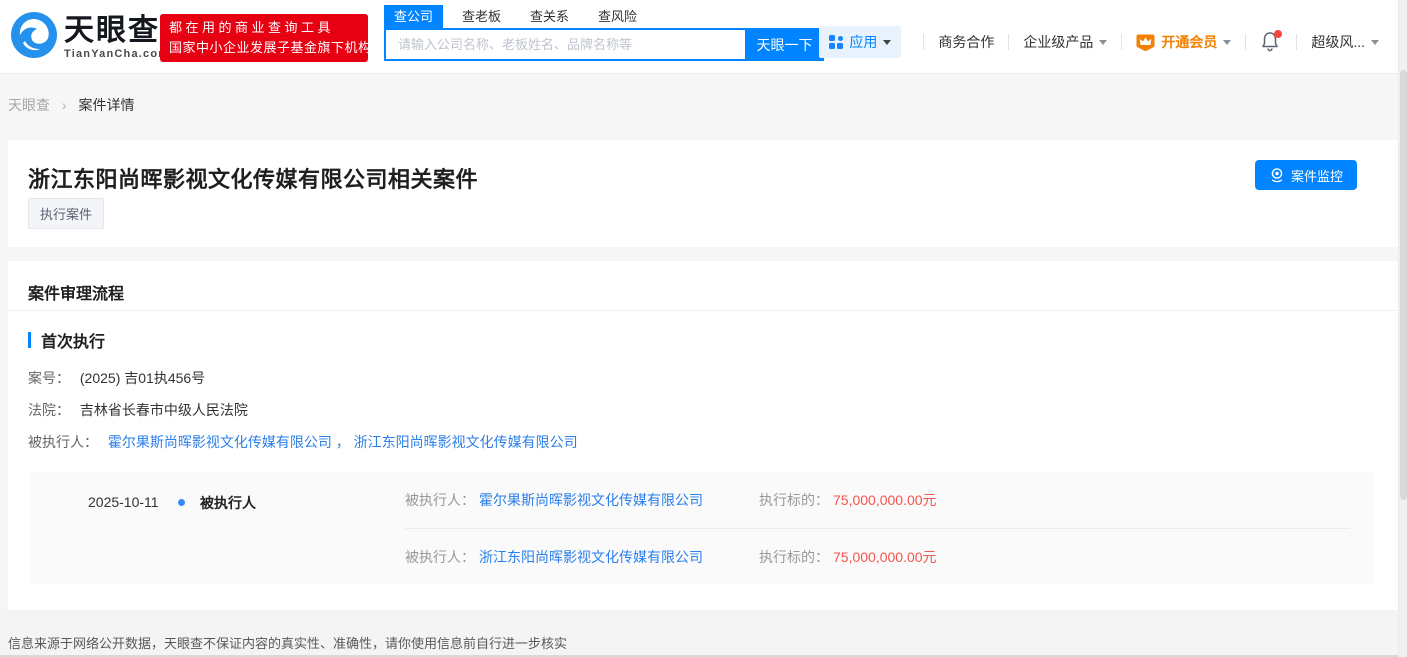 This screenshot has height=657, width=1407. I want to click on row-defendant-company-link: 浙江东阳尚晖影视文化传媒有限公司, so click(591, 557).